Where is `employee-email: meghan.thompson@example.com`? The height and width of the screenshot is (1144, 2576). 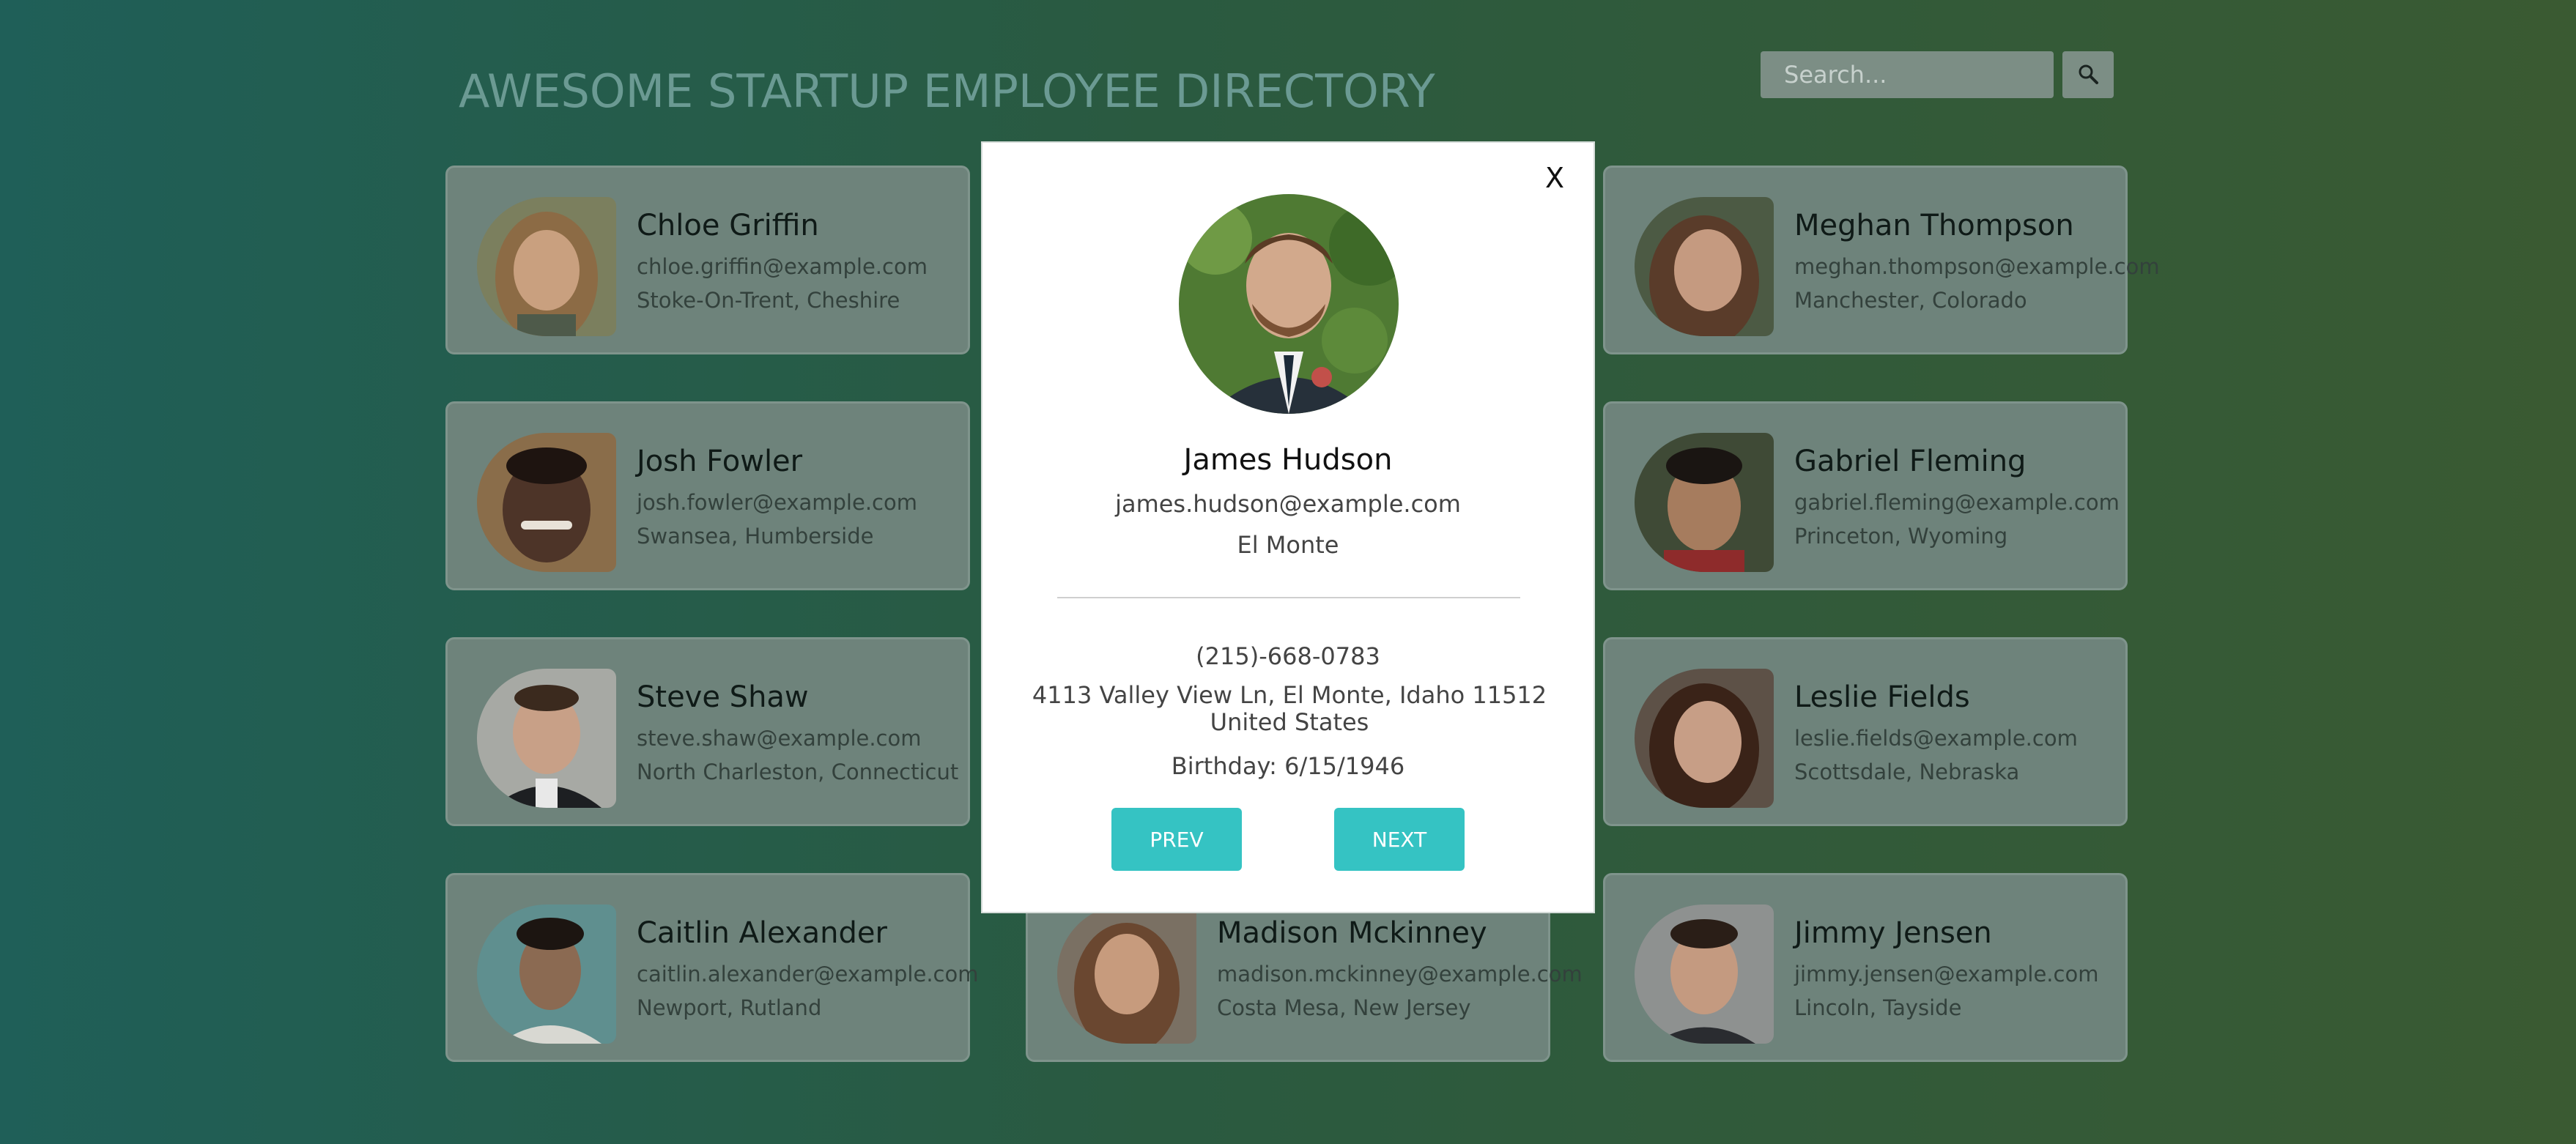 employee-email: meghan.thompson@example.com is located at coordinates (1977, 266).